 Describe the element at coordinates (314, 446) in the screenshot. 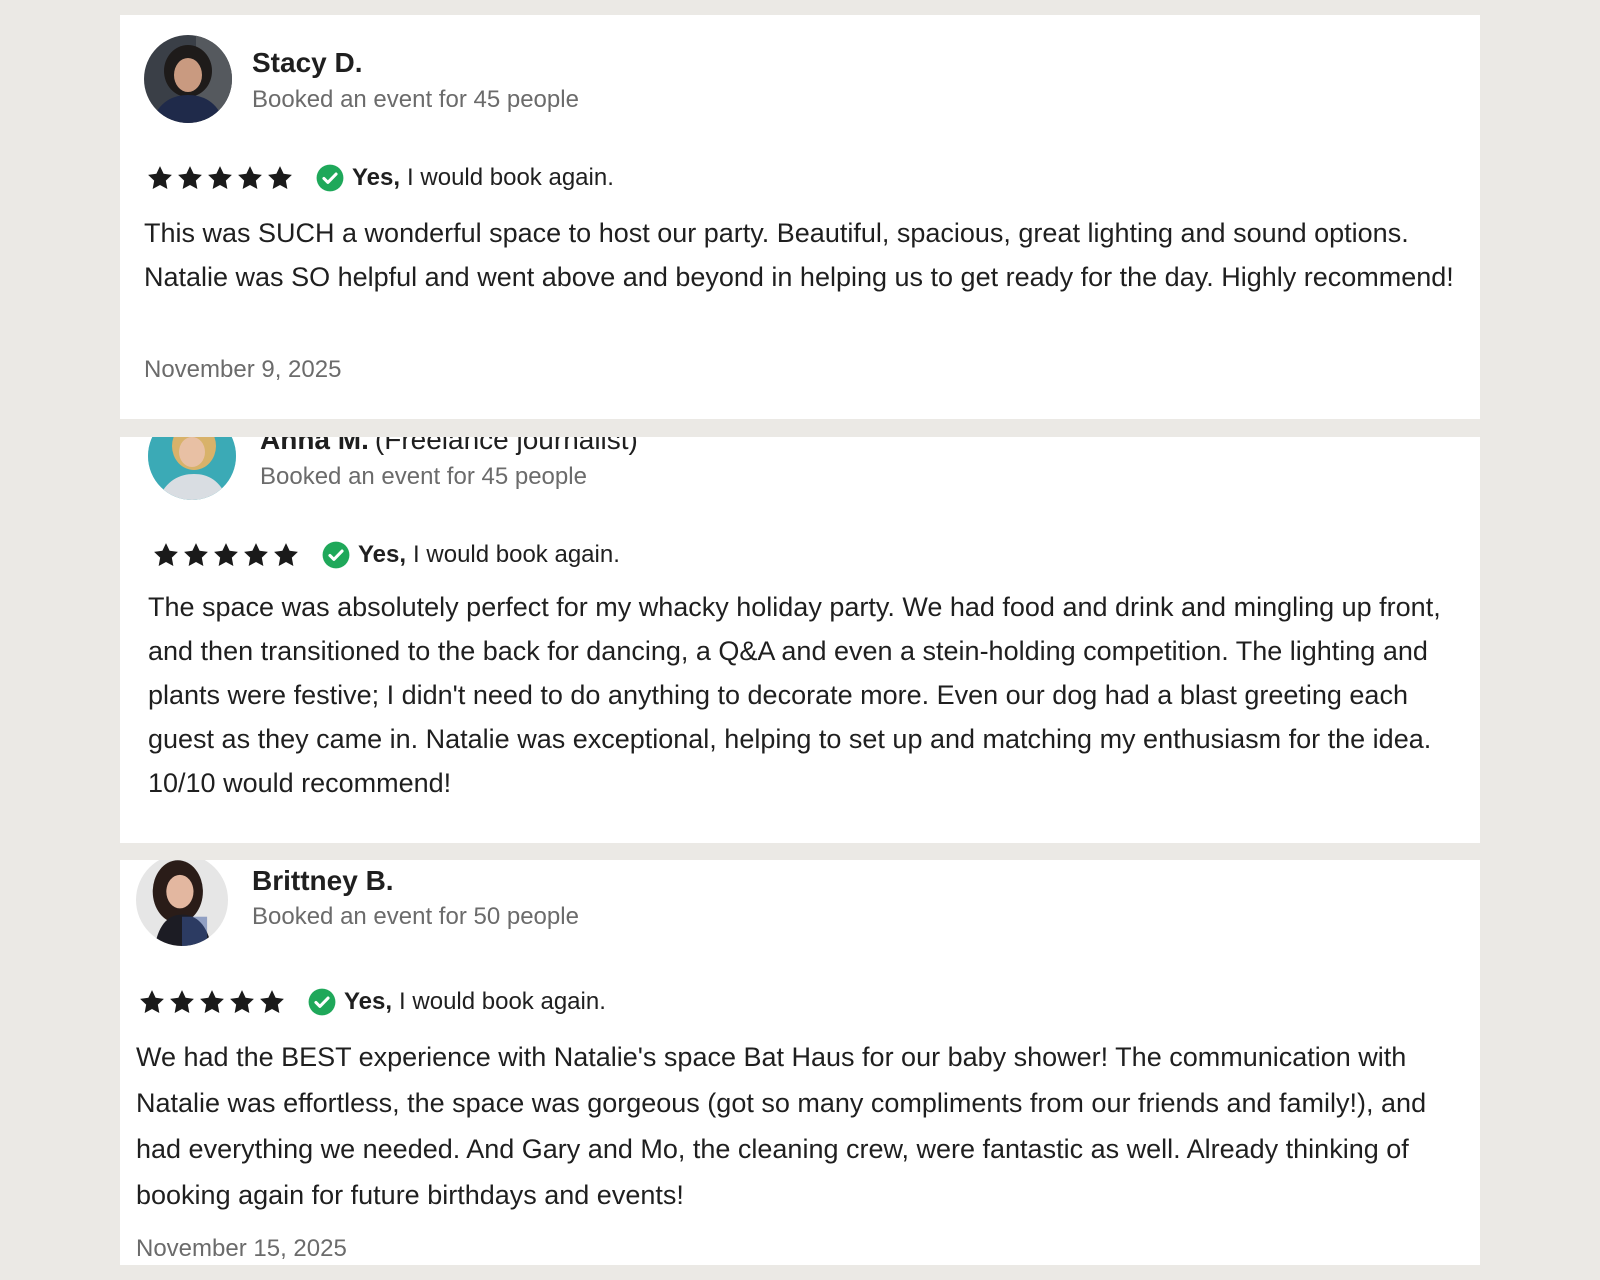

I see `reviewer-name: Anna M.` at that location.